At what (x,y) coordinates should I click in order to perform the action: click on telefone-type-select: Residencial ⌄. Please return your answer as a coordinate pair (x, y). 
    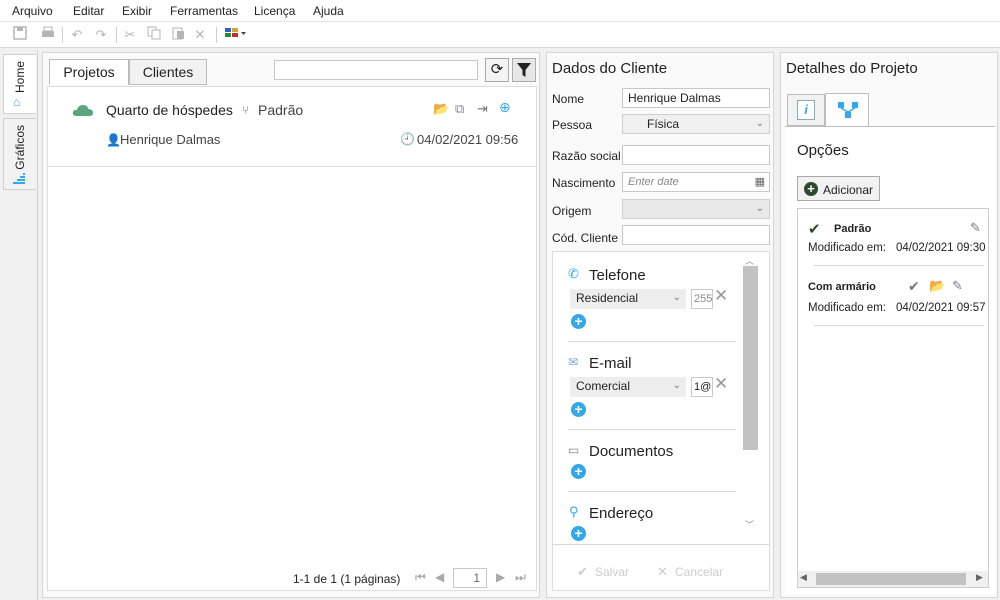
    Looking at the image, I should click on (628, 299).